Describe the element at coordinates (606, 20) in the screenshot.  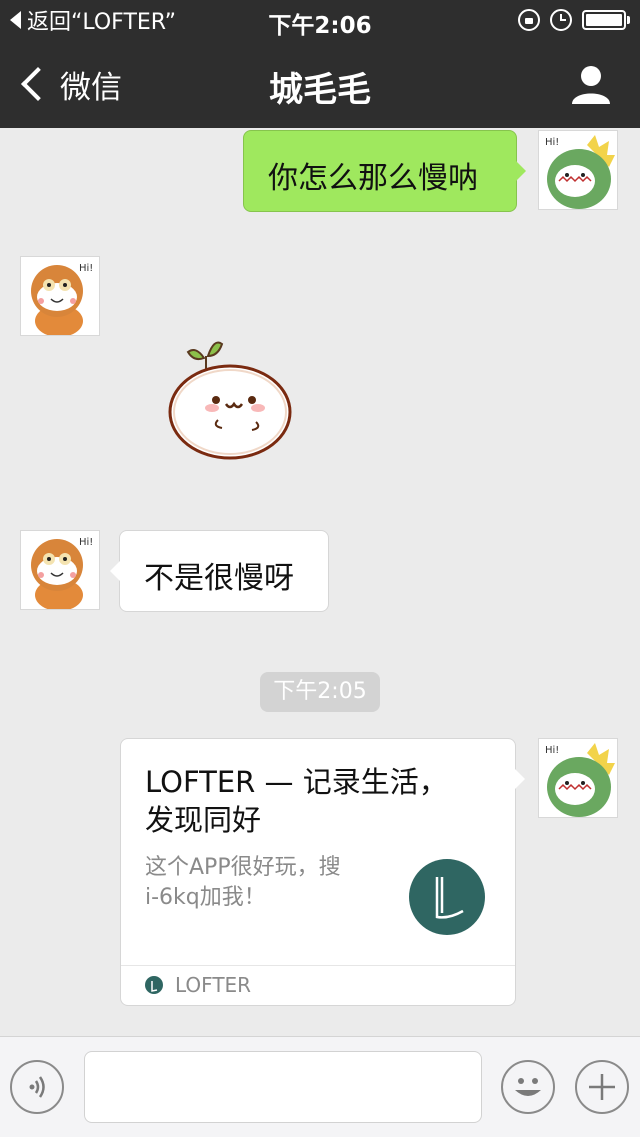
I see `battery-icon` at that location.